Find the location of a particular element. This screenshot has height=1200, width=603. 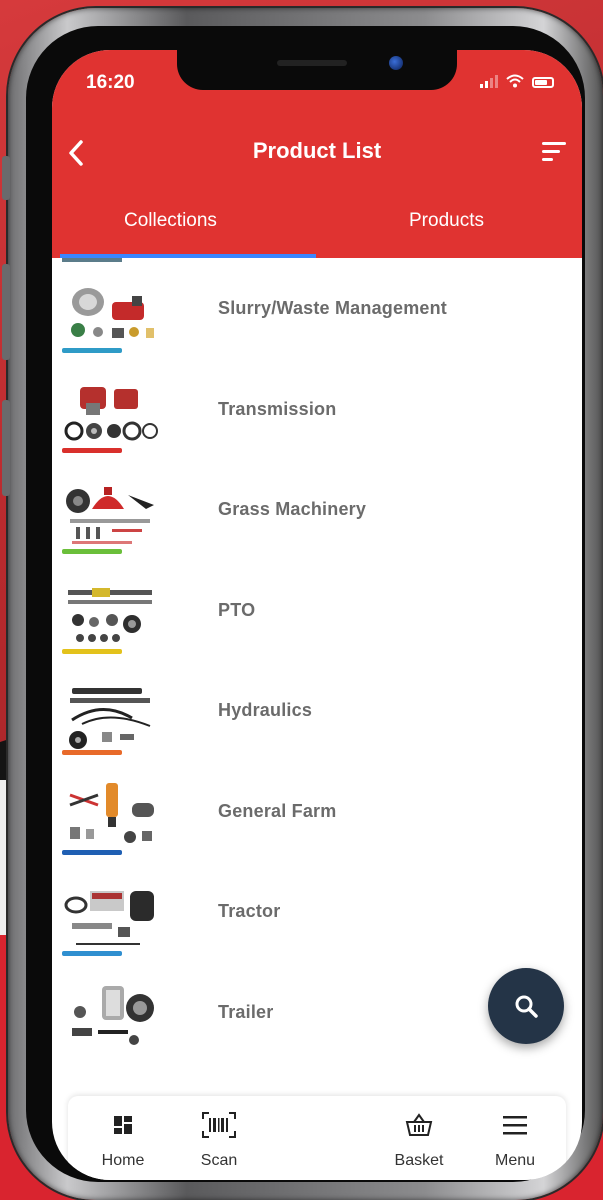

battery-icon is located at coordinates (543, 82).